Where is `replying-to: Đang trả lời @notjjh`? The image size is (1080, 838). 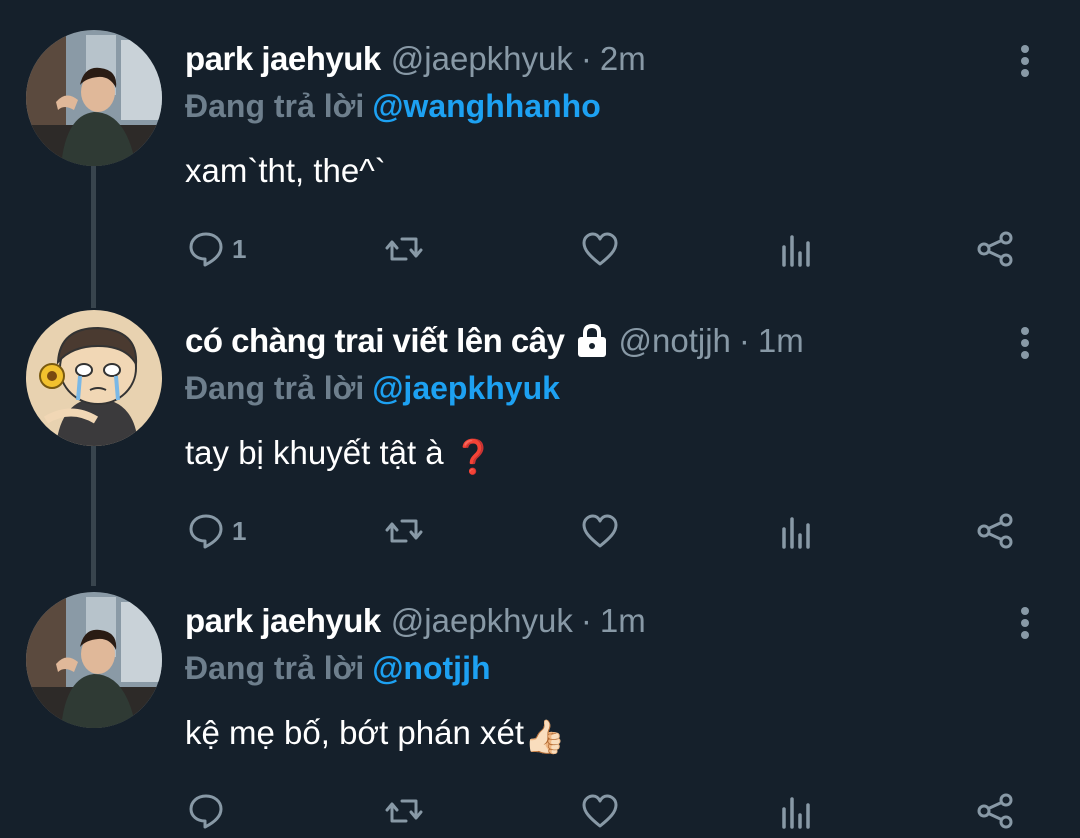
replying-to: Đang trả lời @notjjh is located at coordinates (338, 668).